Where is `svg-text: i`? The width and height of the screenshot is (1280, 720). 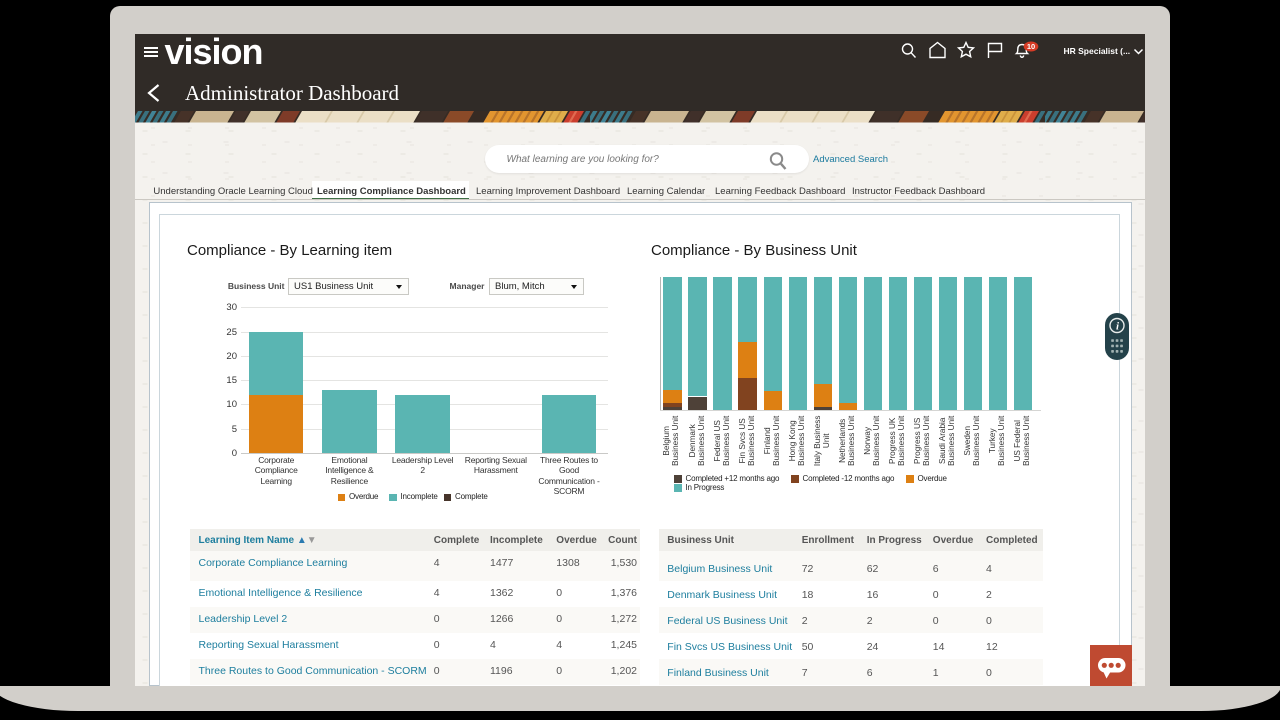
svg-text: i is located at coordinates (1118, 326).